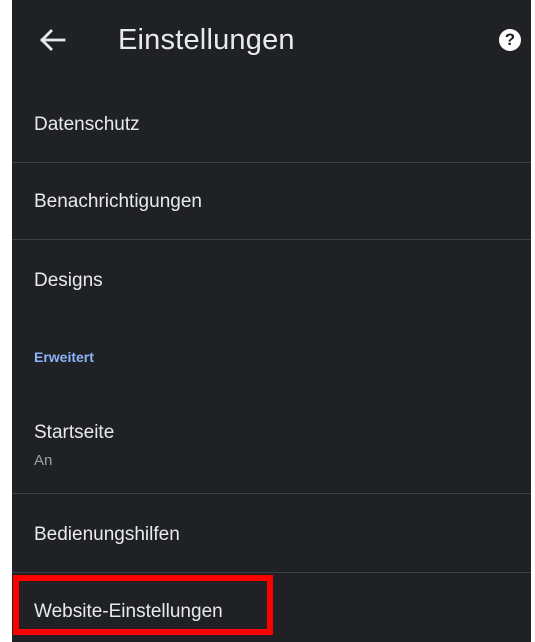  Describe the element at coordinates (118, 201) in the screenshot. I see `setting-item-label: Benachrichtigungen` at that location.